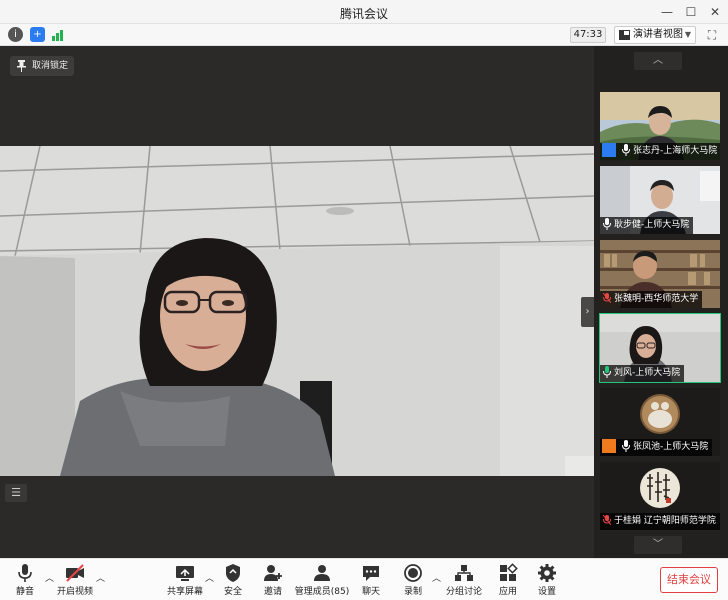 The width and height of the screenshot is (728, 600). Describe the element at coordinates (436, 577) in the screenshot. I see `record-options-caret: ︿` at that location.